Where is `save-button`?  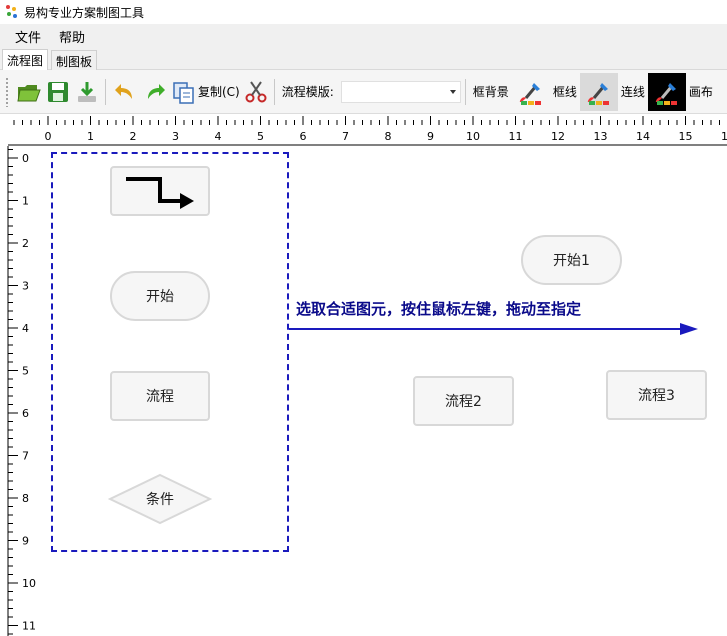 save-button is located at coordinates (58, 92).